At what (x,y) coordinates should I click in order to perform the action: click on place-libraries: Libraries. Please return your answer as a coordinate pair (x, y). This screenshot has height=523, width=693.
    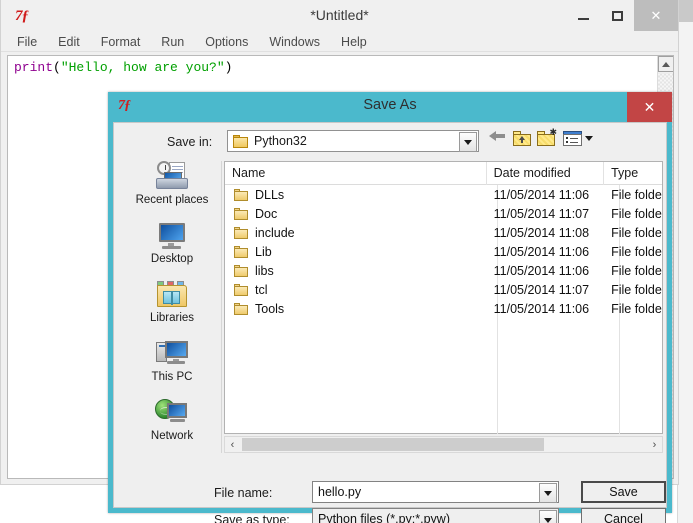
    Looking at the image, I should click on (172, 307).